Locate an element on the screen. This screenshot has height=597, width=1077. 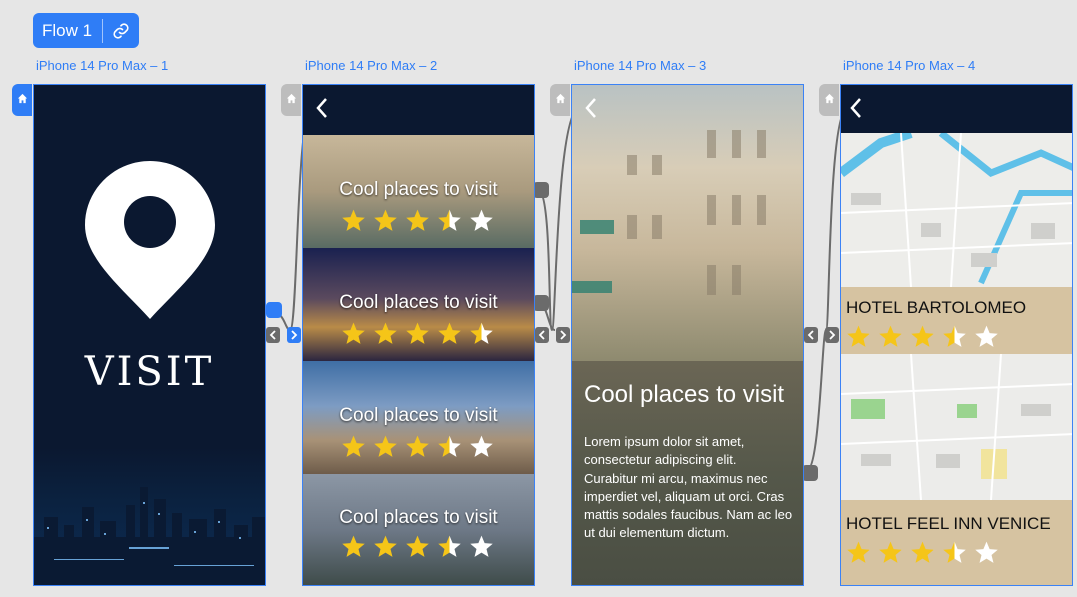
venice-building-image is located at coordinates (687, 223).